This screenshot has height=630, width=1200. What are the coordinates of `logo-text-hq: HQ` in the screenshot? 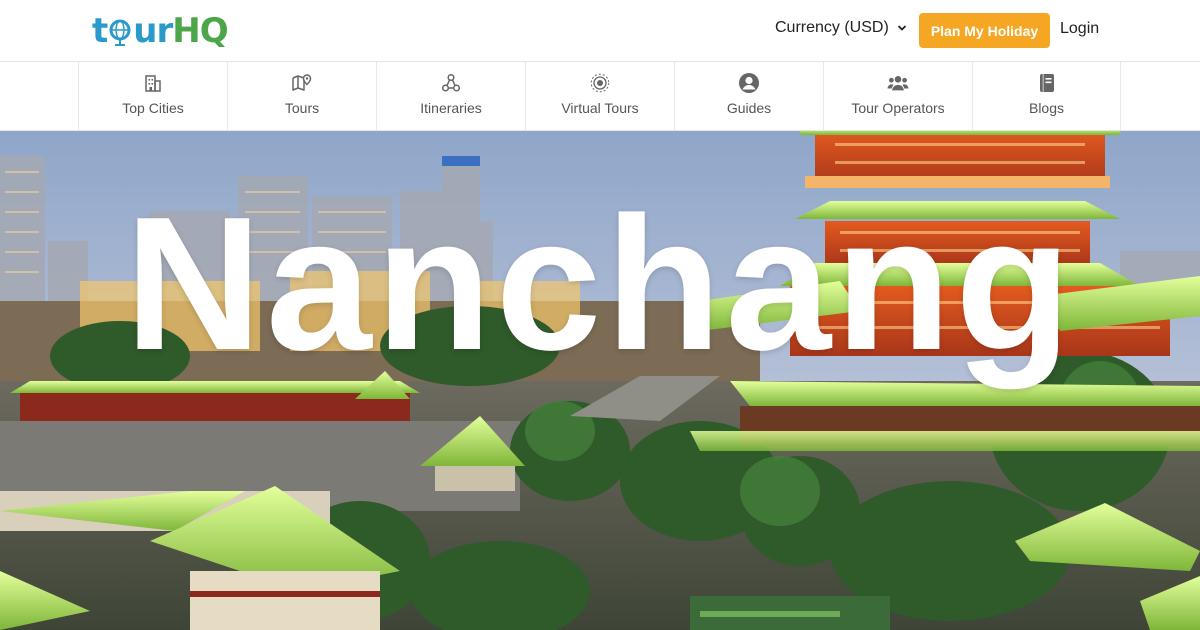 It's located at (200, 31).